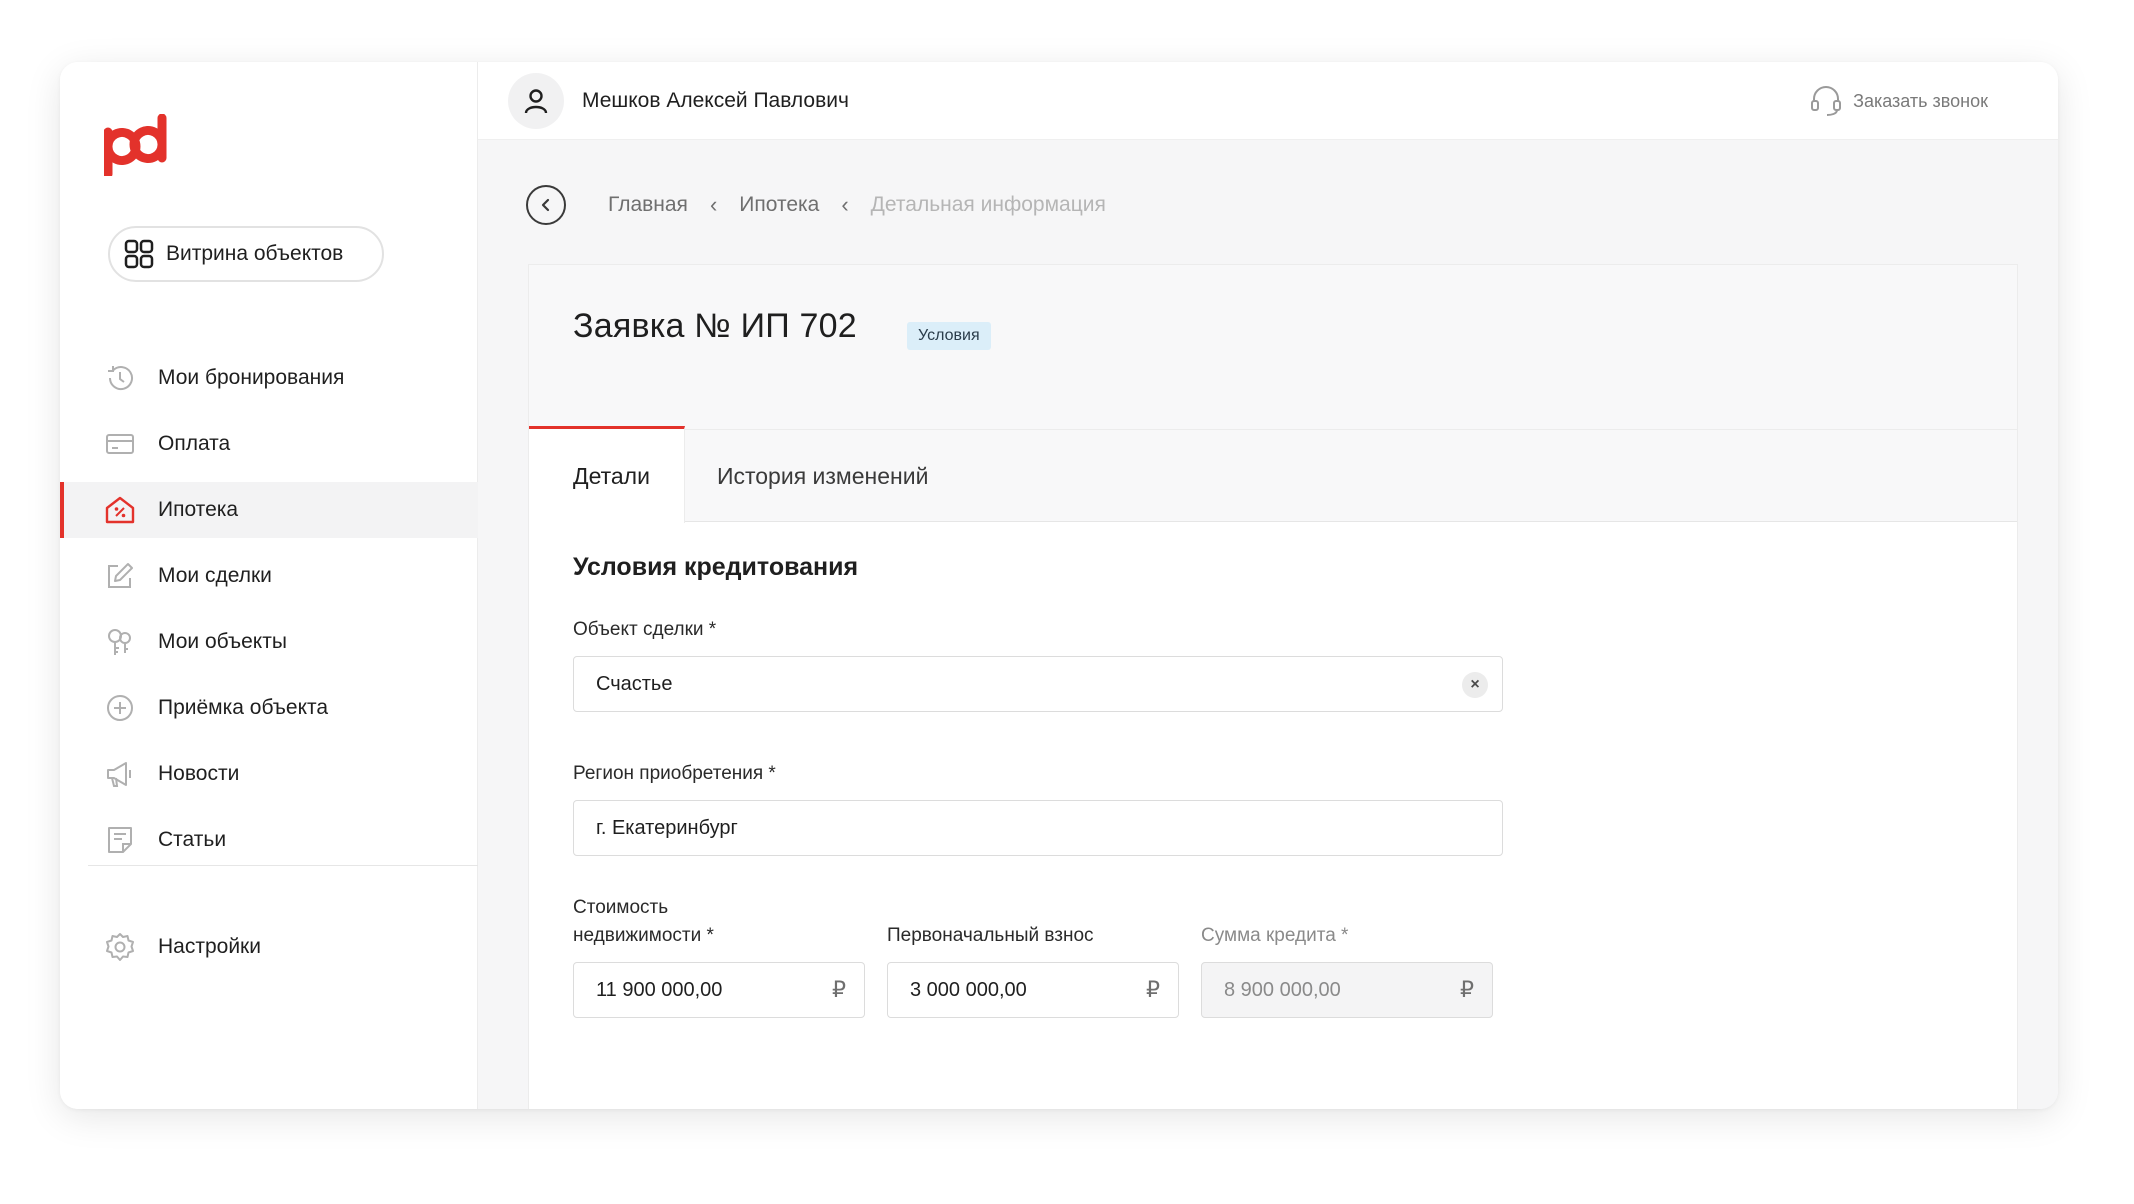 Image resolution: width=2134 pixels, height=1204 pixels. I want to click on megaphone-icon, so click(120, 774).